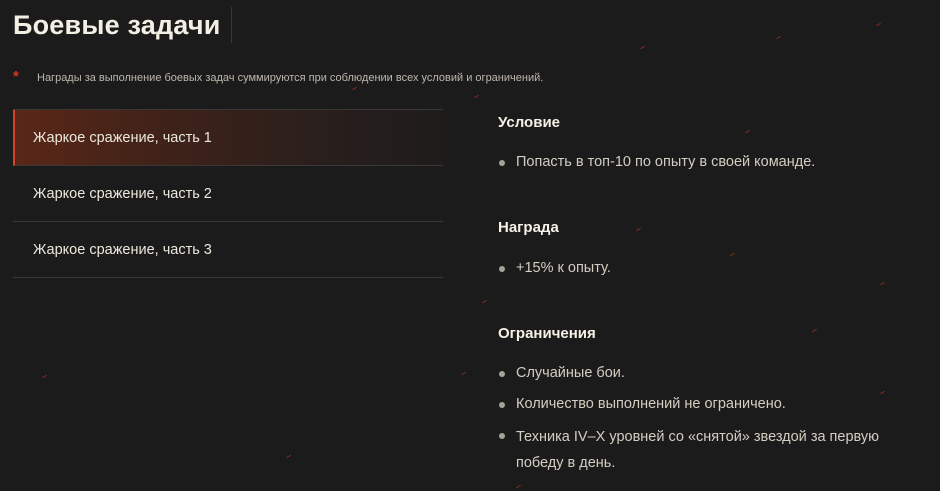 This screenshot has width=940, height=491. Describe the element at coordinates (228, 138) in the screenshot. I see `task-item-part-1: Жаркое сражение, часть 1` at that location.